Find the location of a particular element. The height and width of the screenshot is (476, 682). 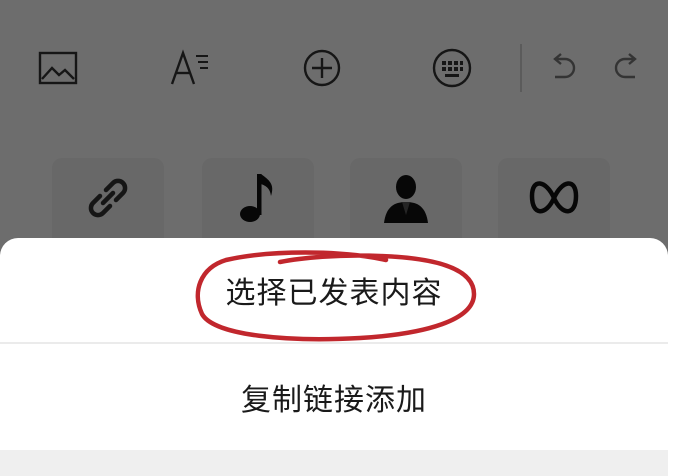

select-published-label: 选择已发表内容 is located at coordinates (334, 293).